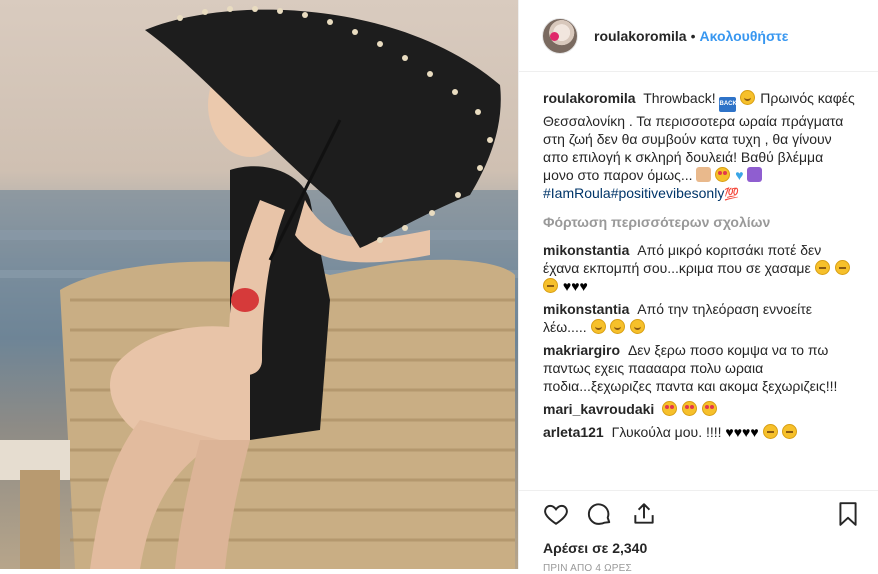 Image resolution: width=878 pixels, height=574 pixels. I want to click on bookmark-icon, so click(848, 514).